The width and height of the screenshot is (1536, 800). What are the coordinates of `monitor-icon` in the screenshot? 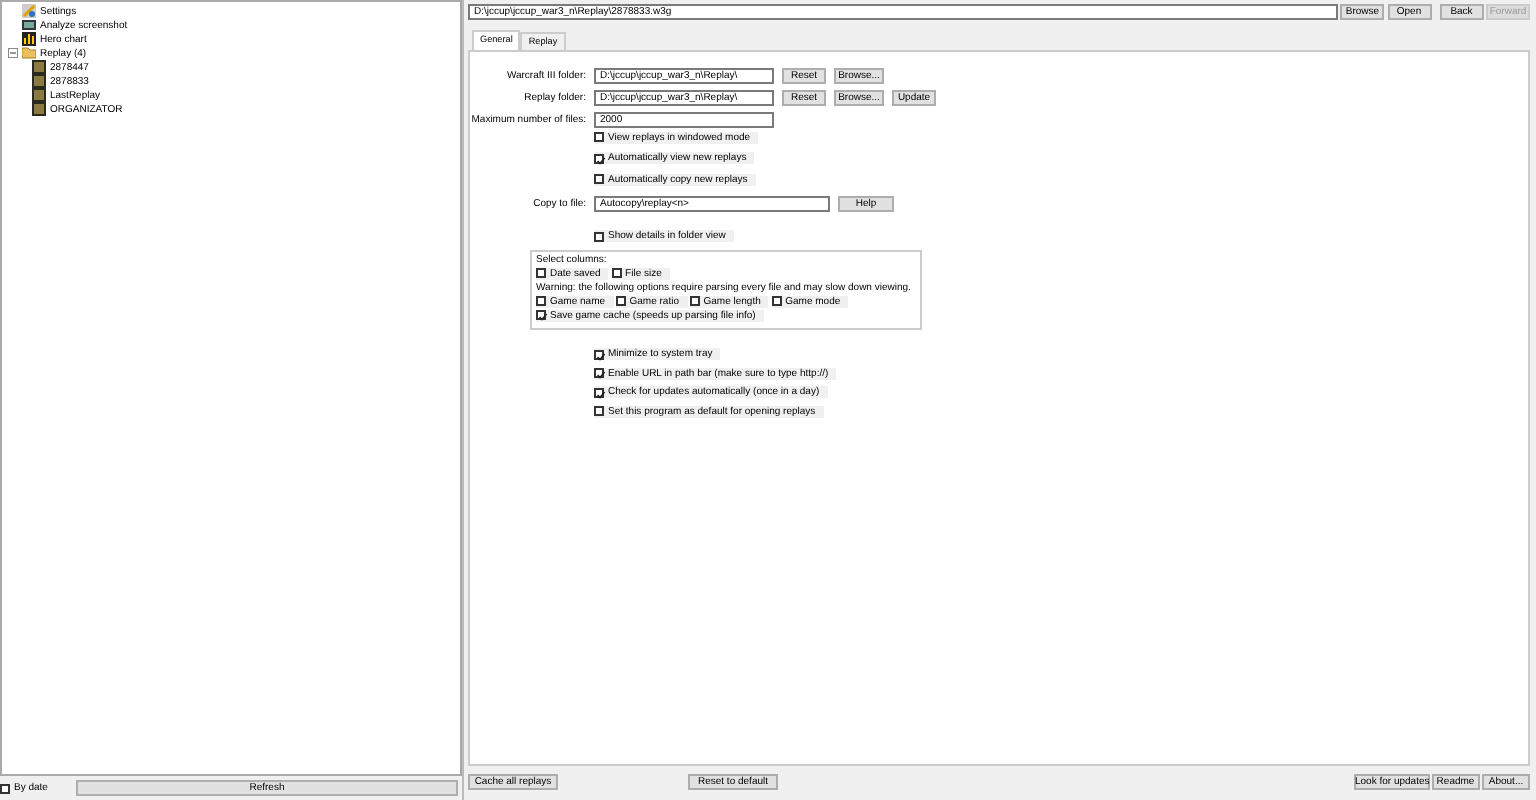 It's located at (29, 25).